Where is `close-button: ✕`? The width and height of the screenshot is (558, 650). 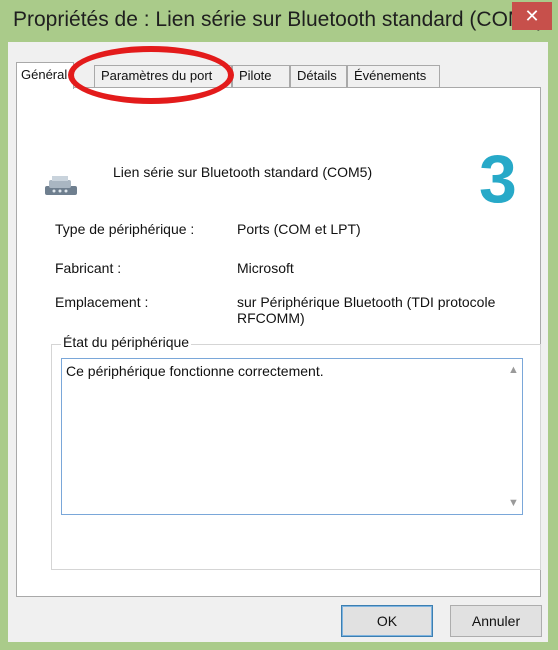
close-button: ✕ is located at coordinates (532, 16).